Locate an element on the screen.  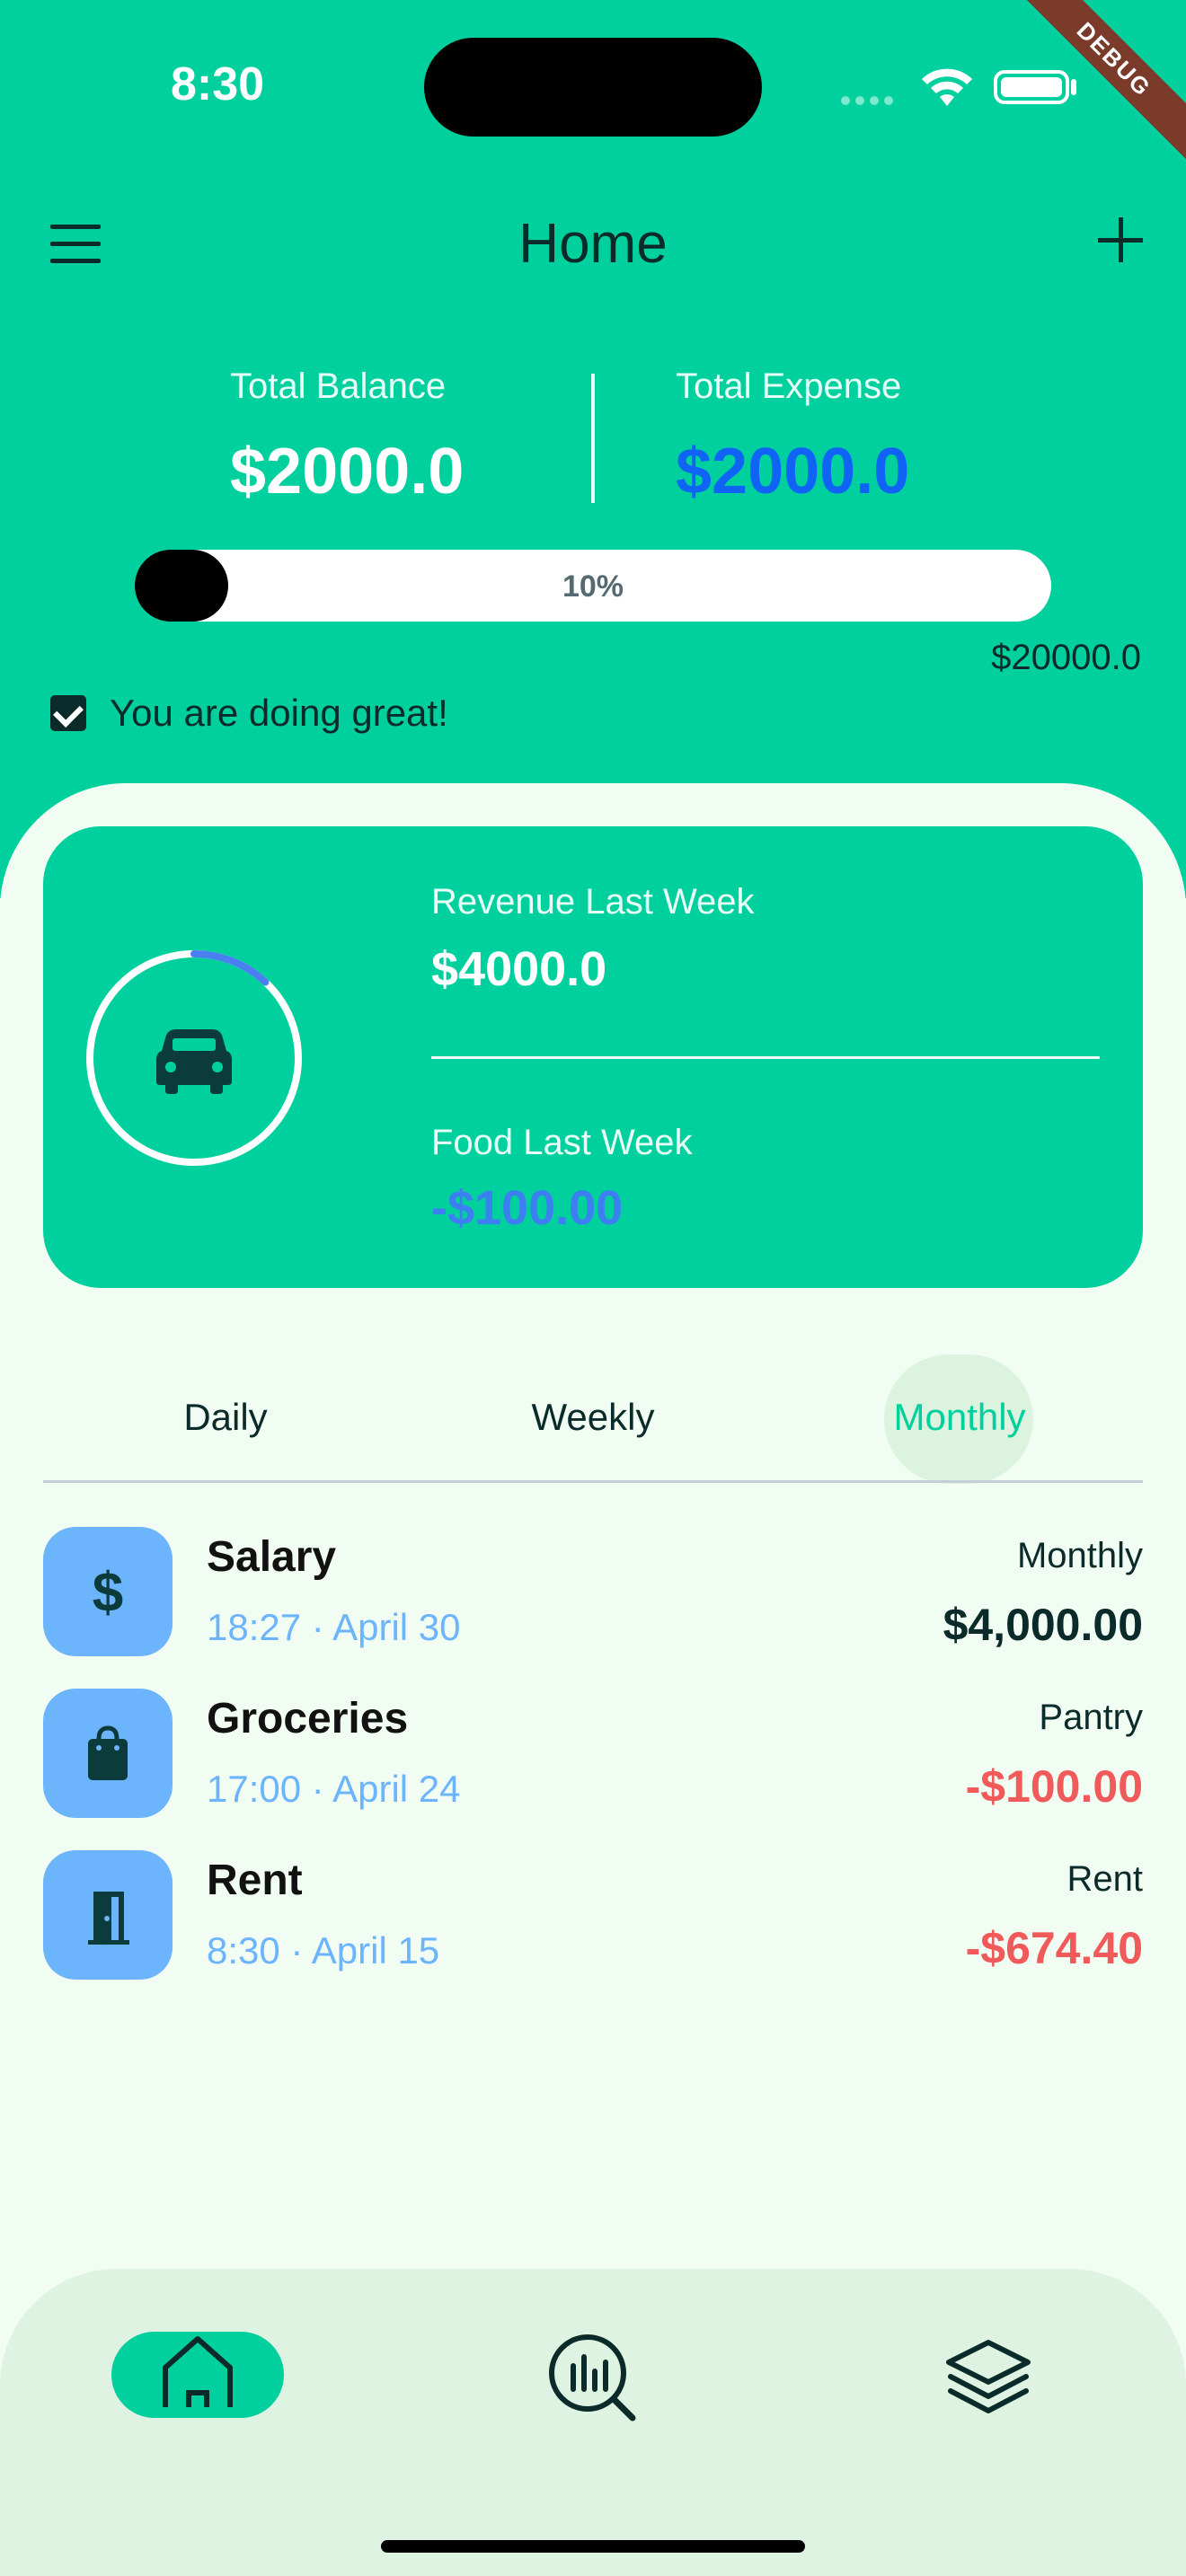
nav-home-button is located at coordinates (197, 2375).